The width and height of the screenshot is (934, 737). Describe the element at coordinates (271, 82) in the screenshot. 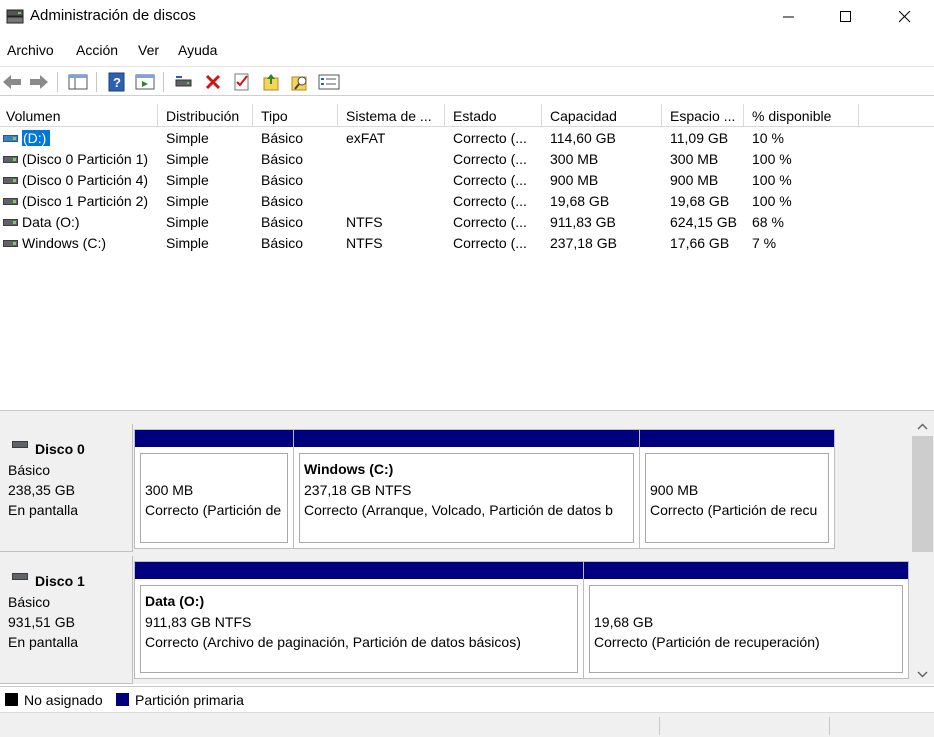

I see `open-button` at that location.